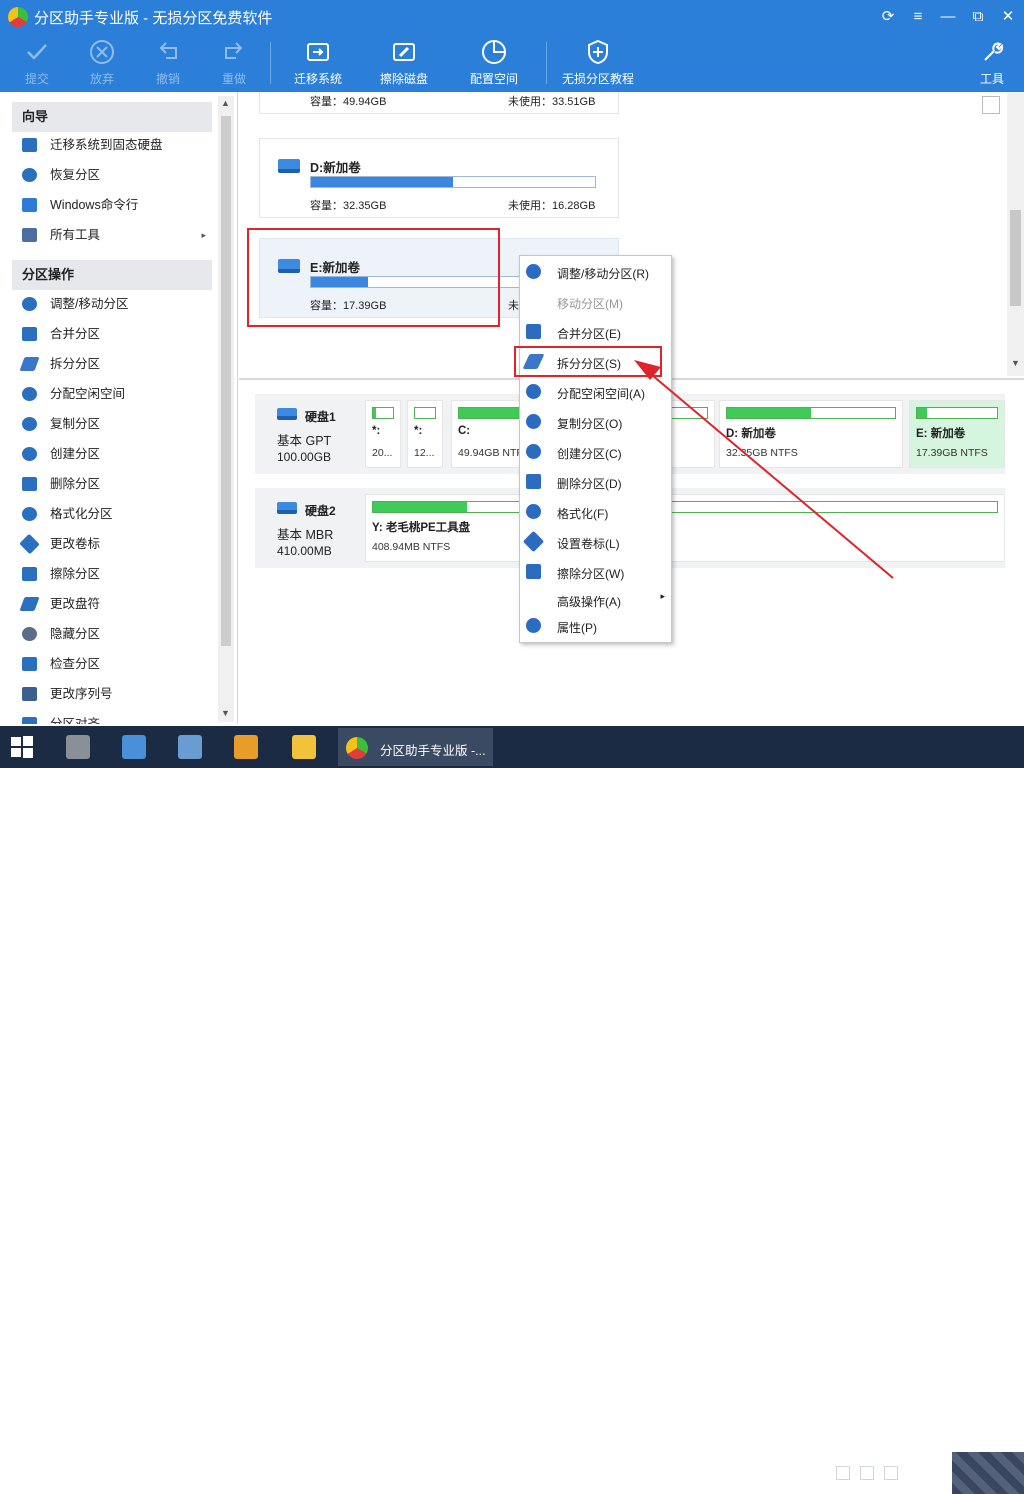 This screenshot has width=1024, height=1494. I want to click on wipe-disk-button: 擦除磁盘, so click(404, 63).